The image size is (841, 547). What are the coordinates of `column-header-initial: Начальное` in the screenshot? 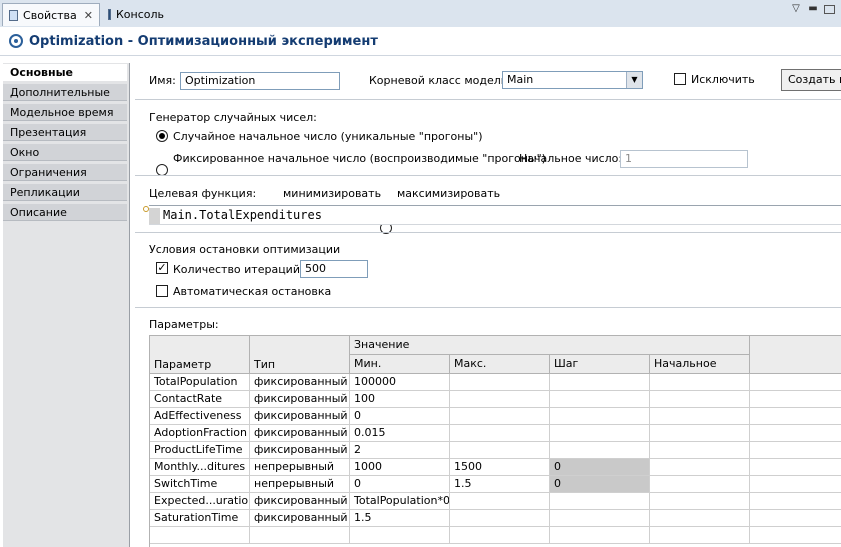 It's located at (700, 364).